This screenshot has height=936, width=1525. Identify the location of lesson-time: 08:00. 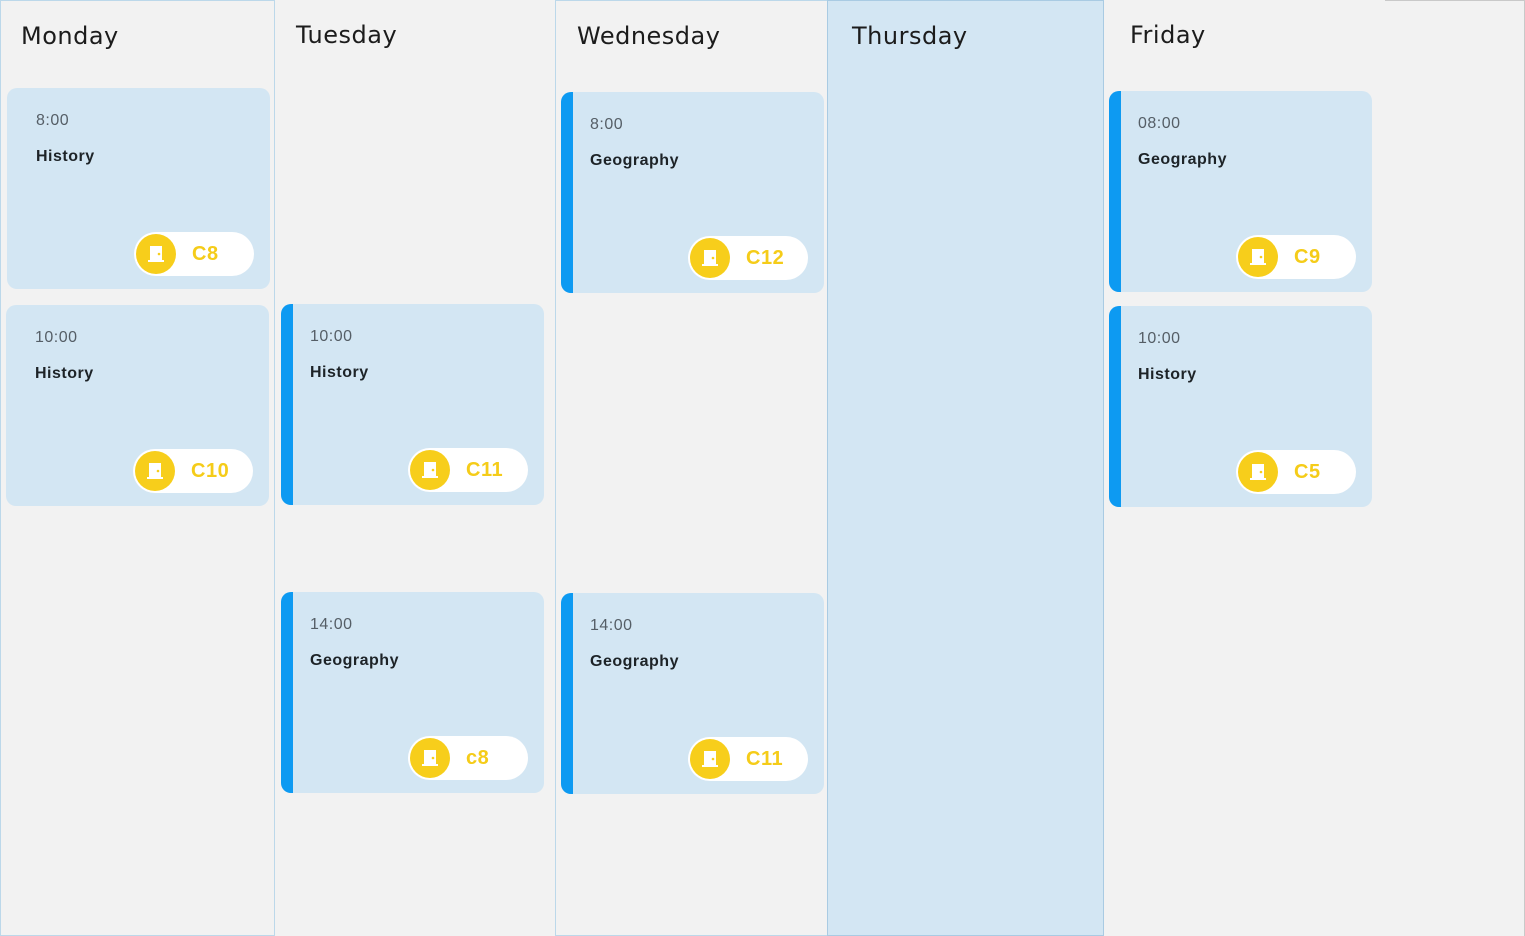
(1159, 123).